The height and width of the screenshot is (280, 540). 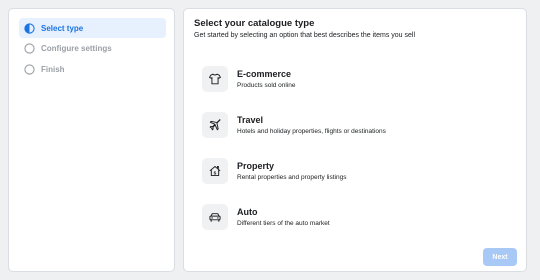 I want to click on option-title: E-commerce, so click(x=264, y=73).